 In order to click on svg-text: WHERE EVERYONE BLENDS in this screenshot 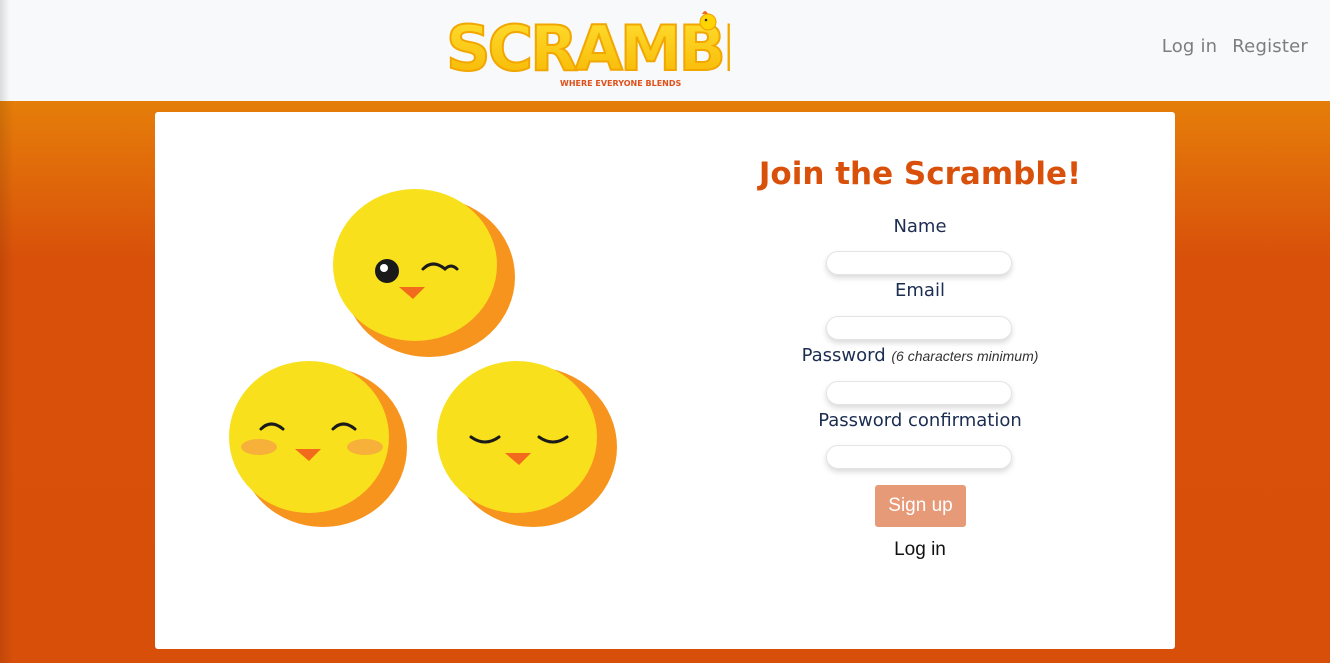, I will do `click(620, 83)`.